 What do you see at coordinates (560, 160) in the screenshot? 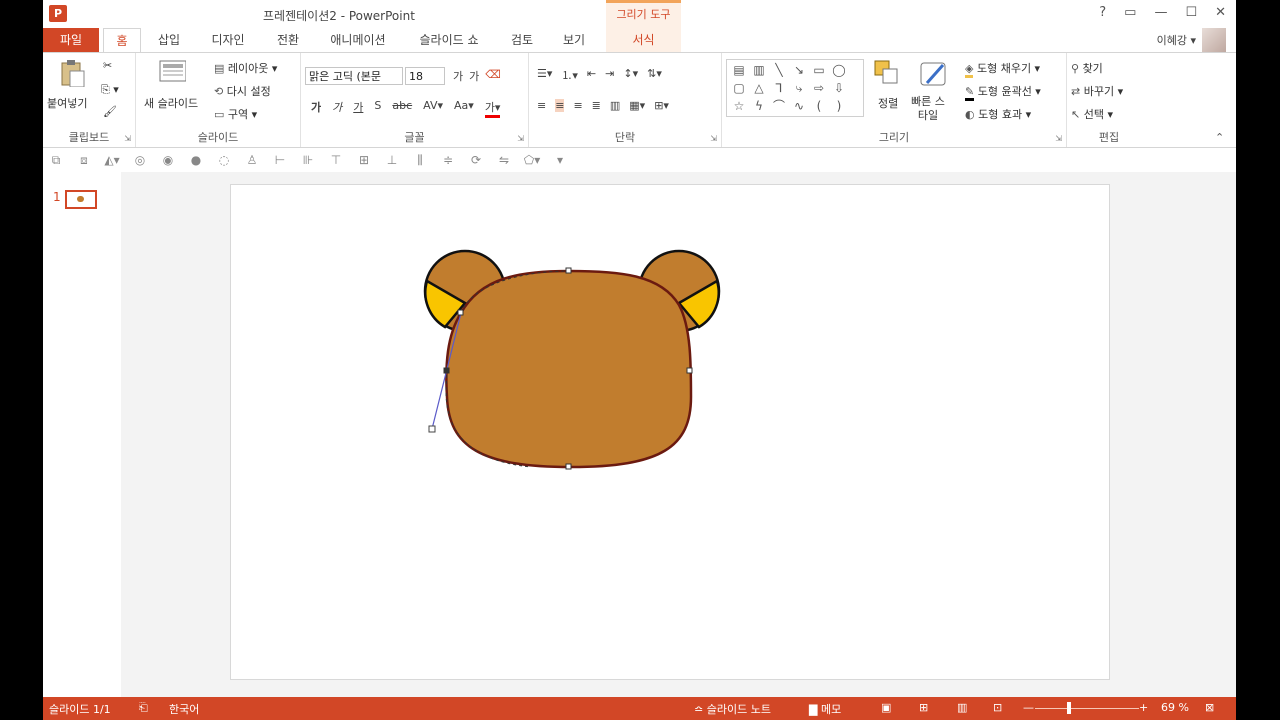
I see `customize-toolbar-icon: ▾` at bounding box center [560, 160].